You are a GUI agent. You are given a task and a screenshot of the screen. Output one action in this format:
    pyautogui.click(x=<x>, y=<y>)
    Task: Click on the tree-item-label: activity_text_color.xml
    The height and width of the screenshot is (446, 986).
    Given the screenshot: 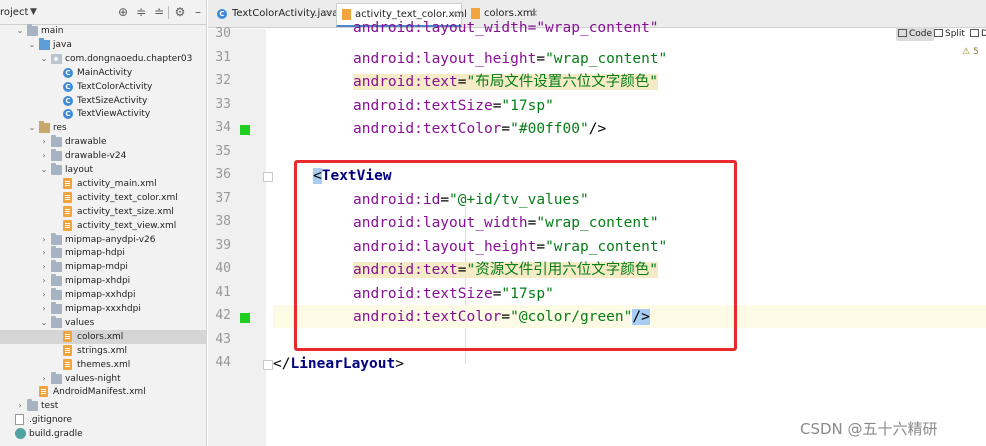 What is the action you would take?
    pyautogui.click(x=127, y=197)
    